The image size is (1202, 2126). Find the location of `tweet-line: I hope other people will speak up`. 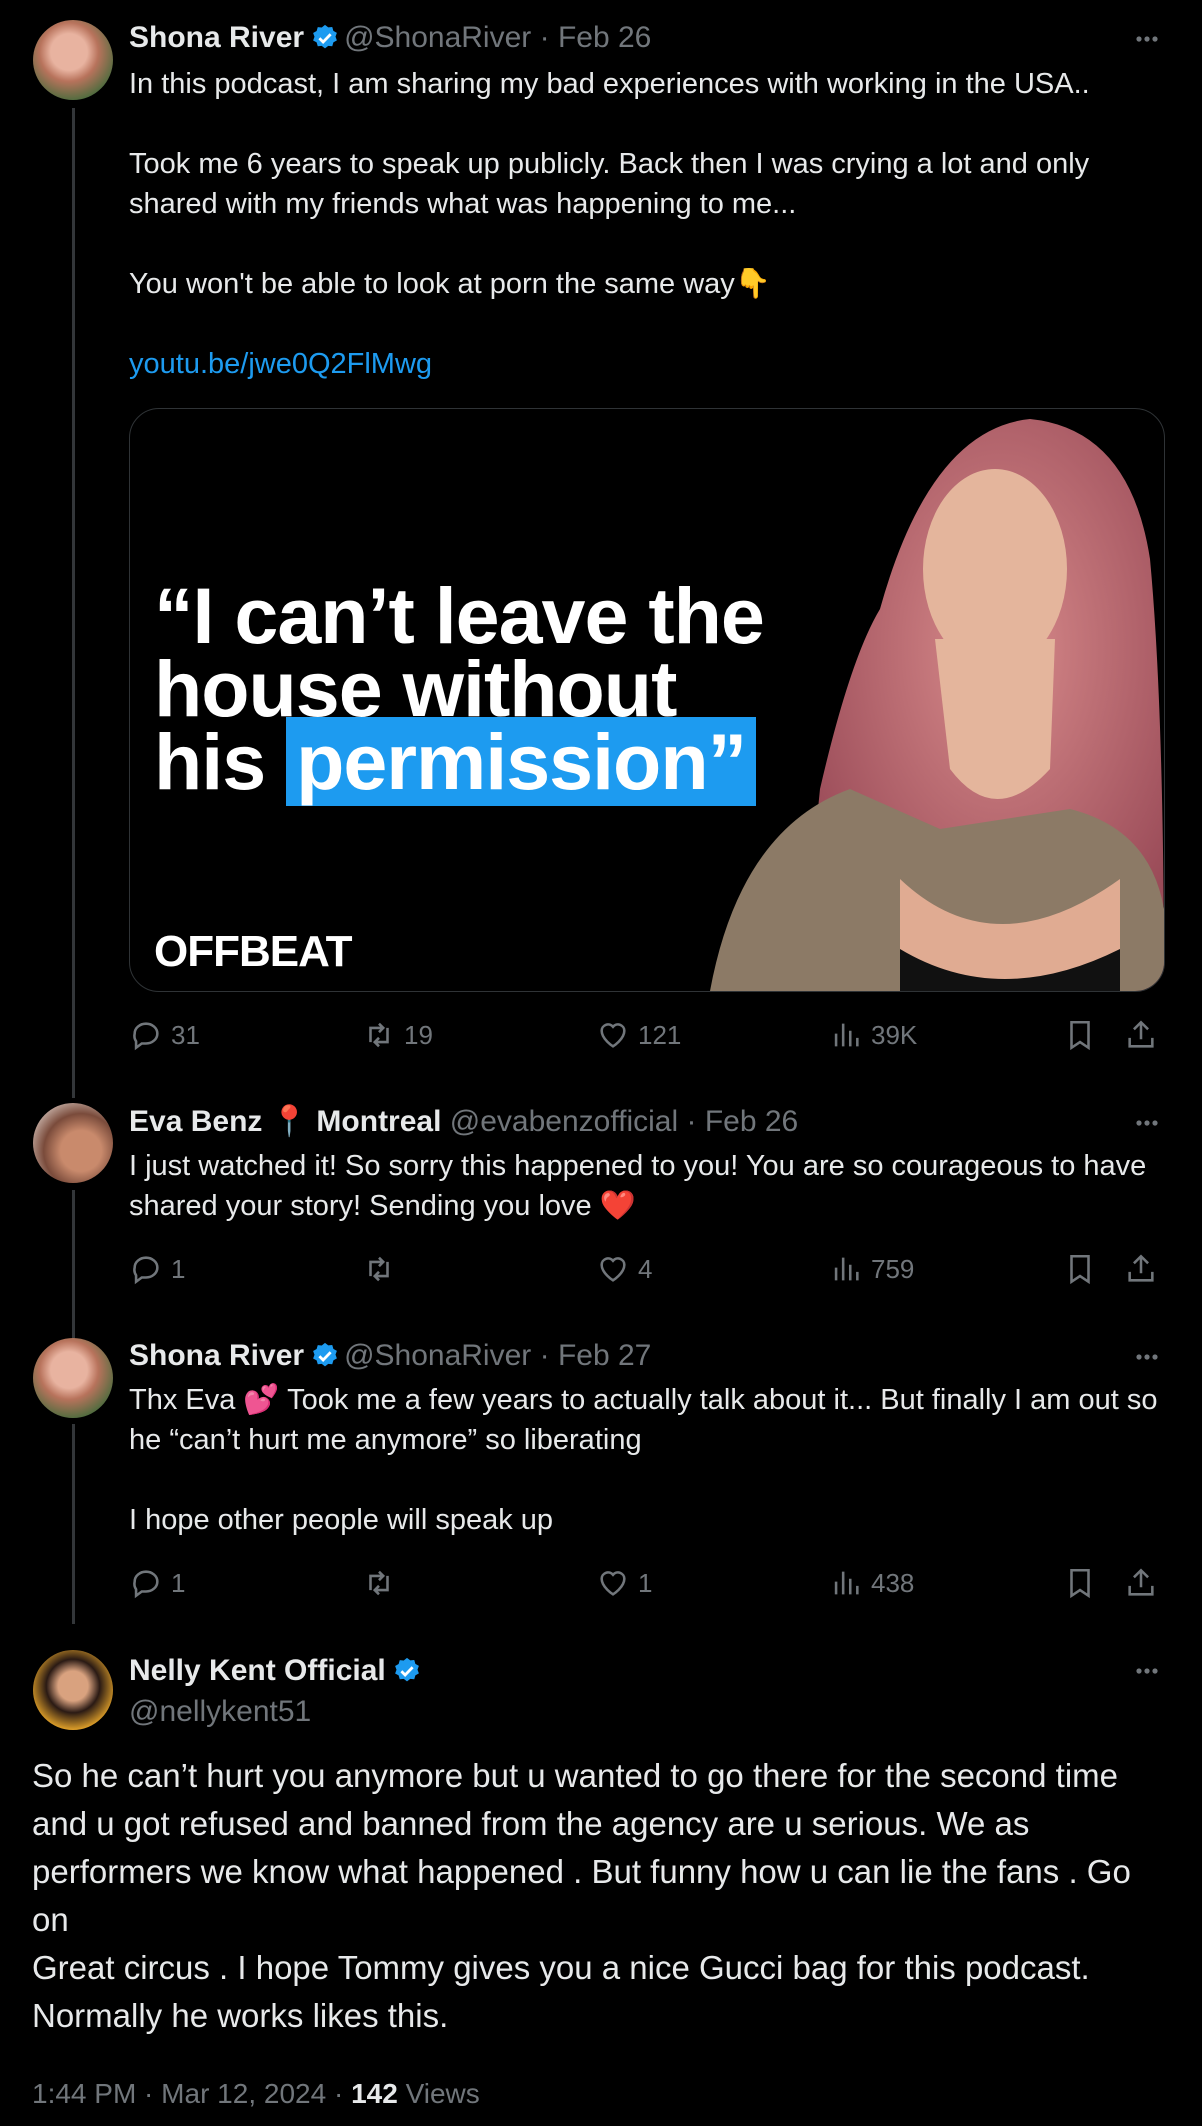

tweet-line: I hope other people will speak up is located at coordinates (341, 1520).